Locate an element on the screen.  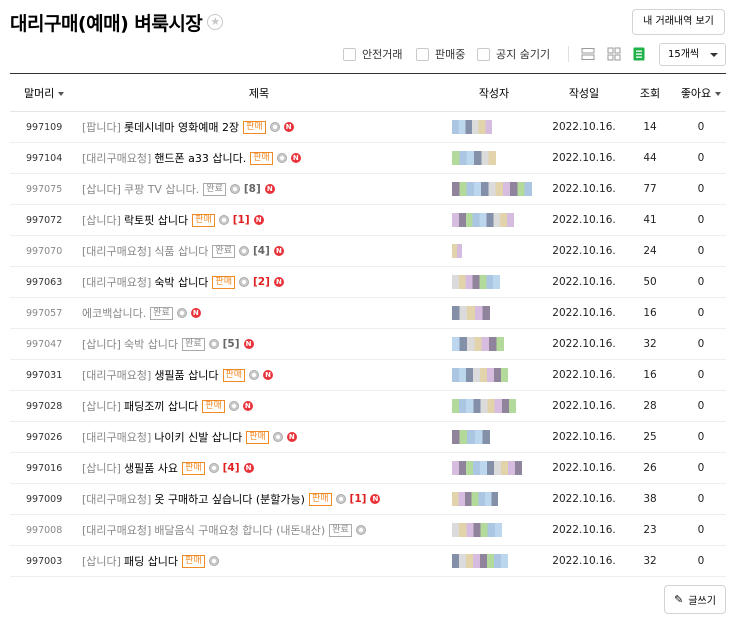
selling-checkbox: 판매중 is located at coordinates (440, 54).